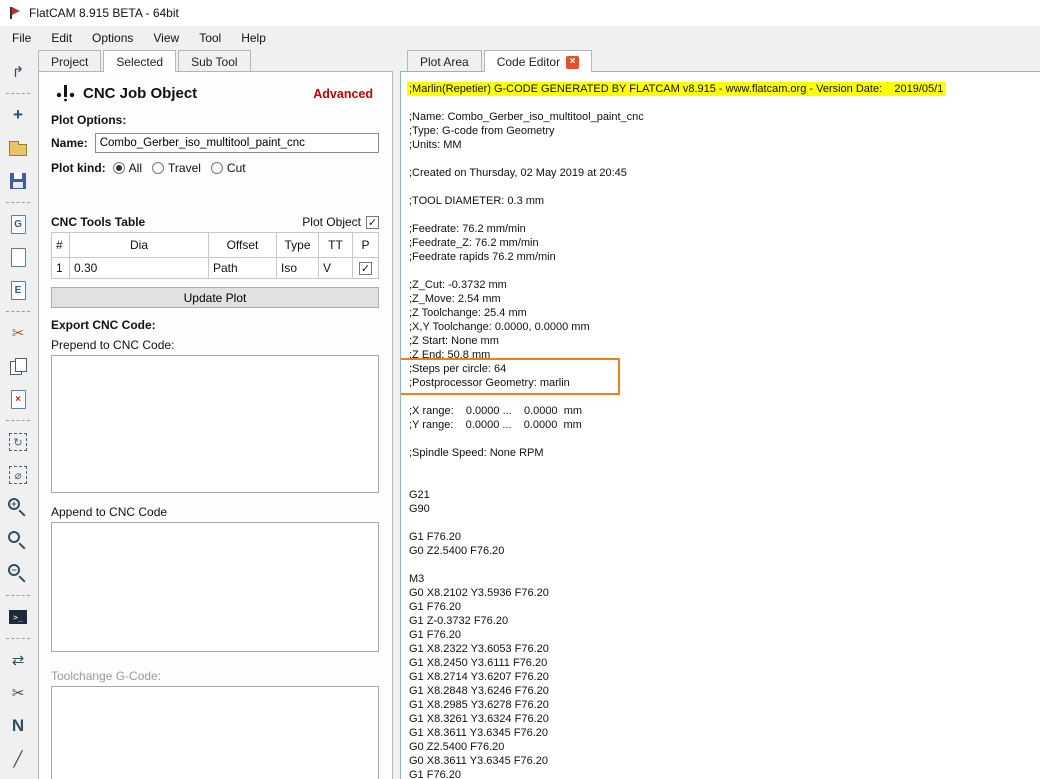 The height and width of the screenshot is (779, 1040). I want to click on name-input, so click(236, 143).